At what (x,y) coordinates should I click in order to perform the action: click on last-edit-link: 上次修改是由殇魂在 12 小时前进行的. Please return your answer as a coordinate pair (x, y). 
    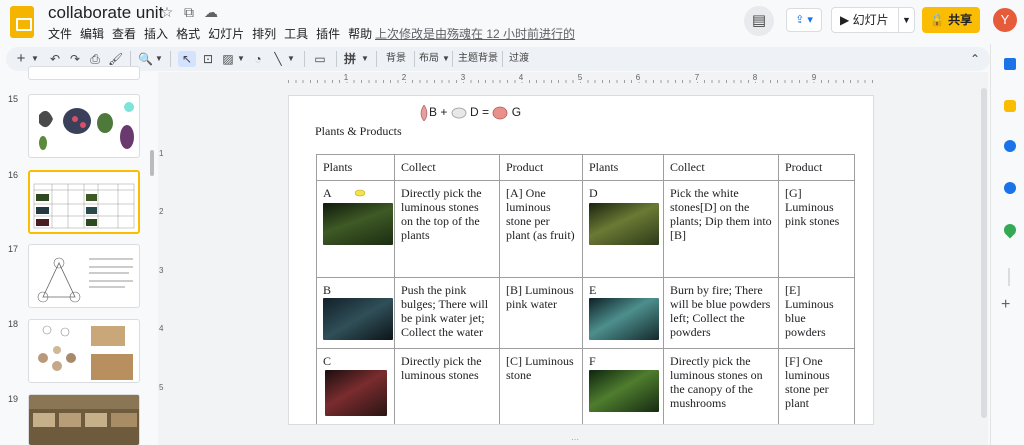
    Looking at the image, I should click on (475, 33).